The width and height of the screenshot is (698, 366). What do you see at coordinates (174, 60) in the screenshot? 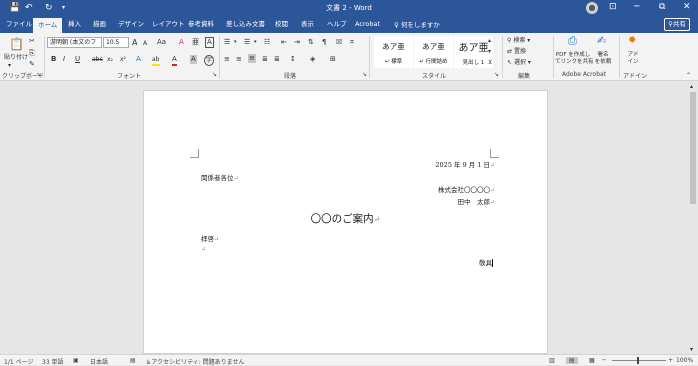
I see `font-color-icon: A` at bounding box center [174, 60].